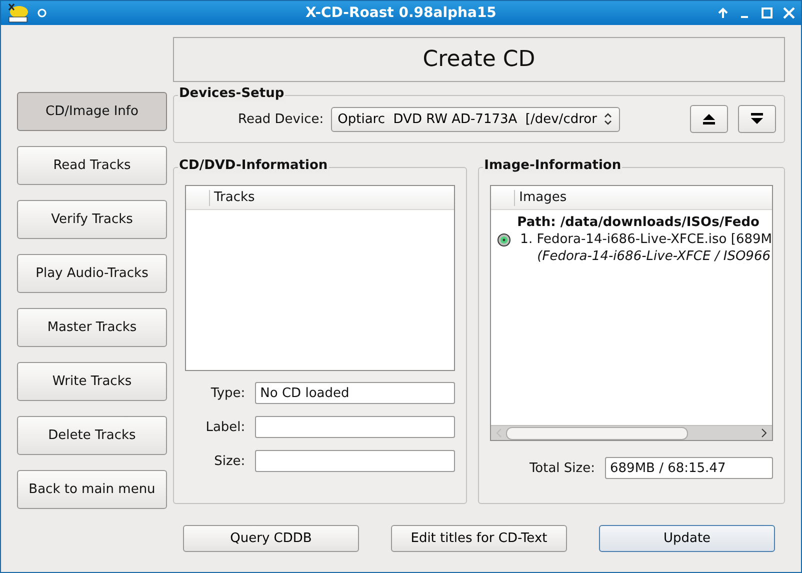  Describe the element at coordinates (92, 165) in the screenshot. I see `sidebar-button: Read Tracks` at that location.